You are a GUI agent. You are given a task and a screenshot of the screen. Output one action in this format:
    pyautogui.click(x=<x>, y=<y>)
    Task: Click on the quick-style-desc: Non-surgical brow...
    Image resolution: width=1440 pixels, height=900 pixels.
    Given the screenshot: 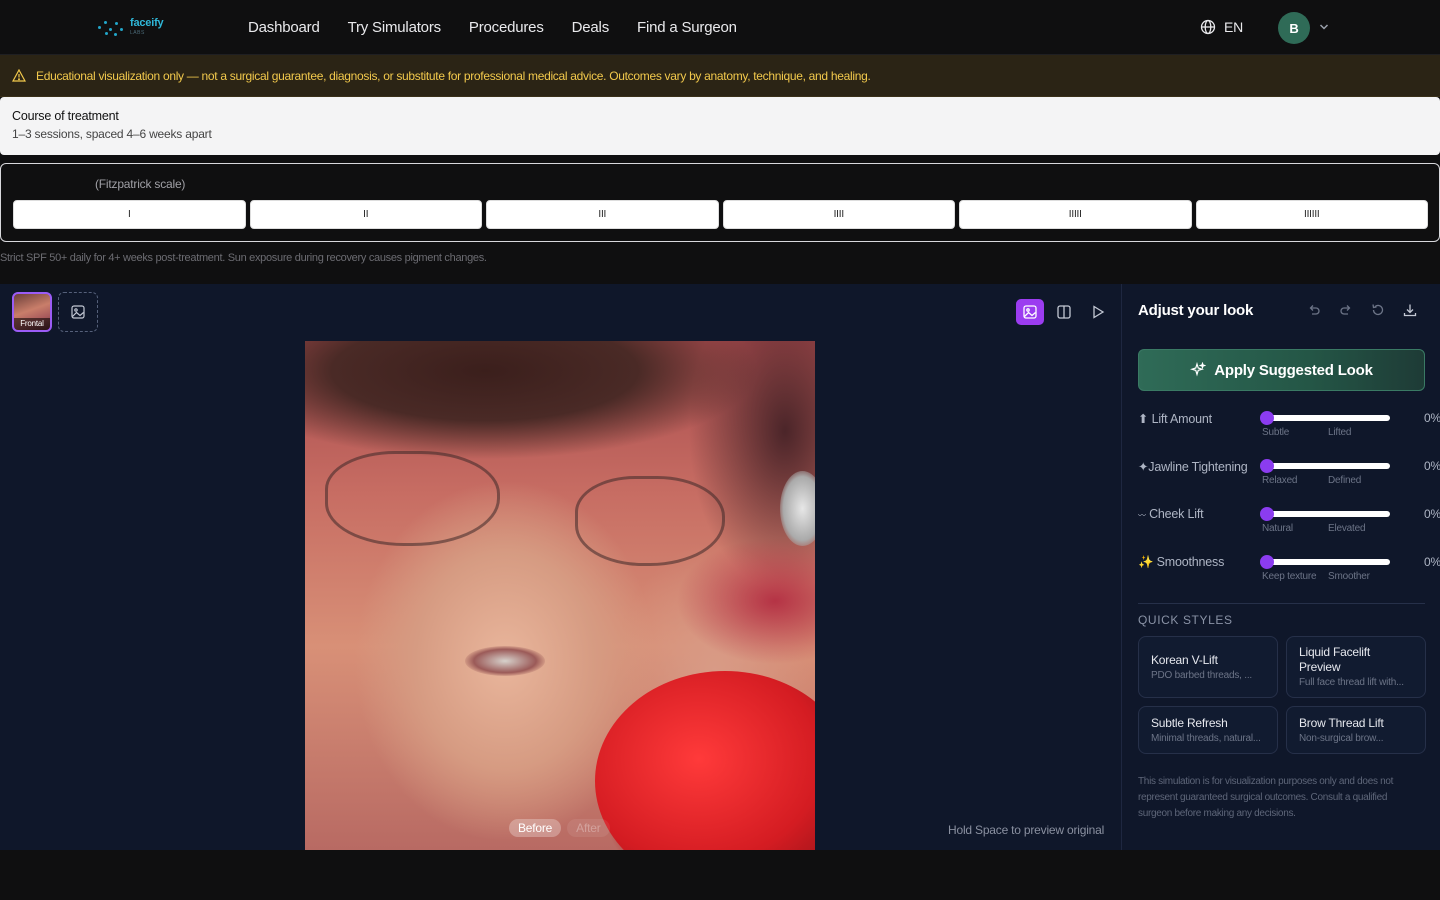 What is the action you would take?
    pyautogui.click(x=1341, y=738)
    